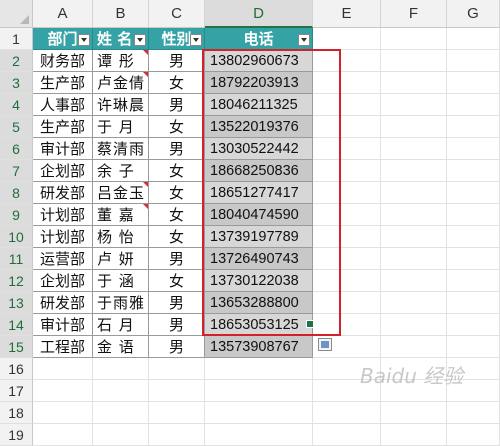 This screenshot has width=500, height=446. Describe the element at coordinates (16, 171) in the screenshot. I see `row-header-7: 7` at that location.